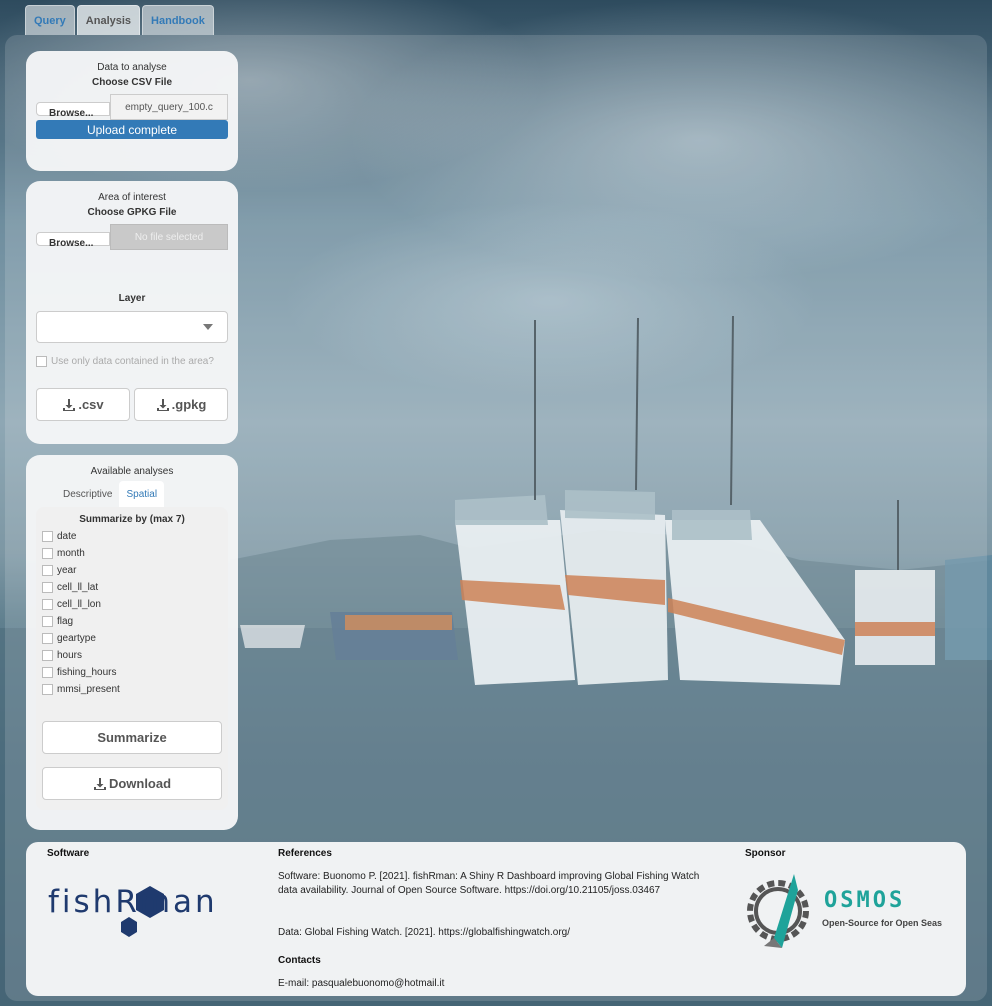  Describe the element at coordinates (305, 853) in the screenshot. I see `references-heading: References` at that location.